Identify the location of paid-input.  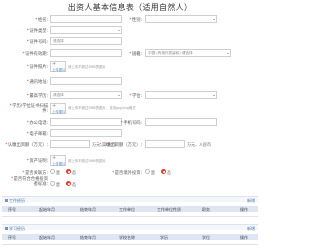
(165, 144).